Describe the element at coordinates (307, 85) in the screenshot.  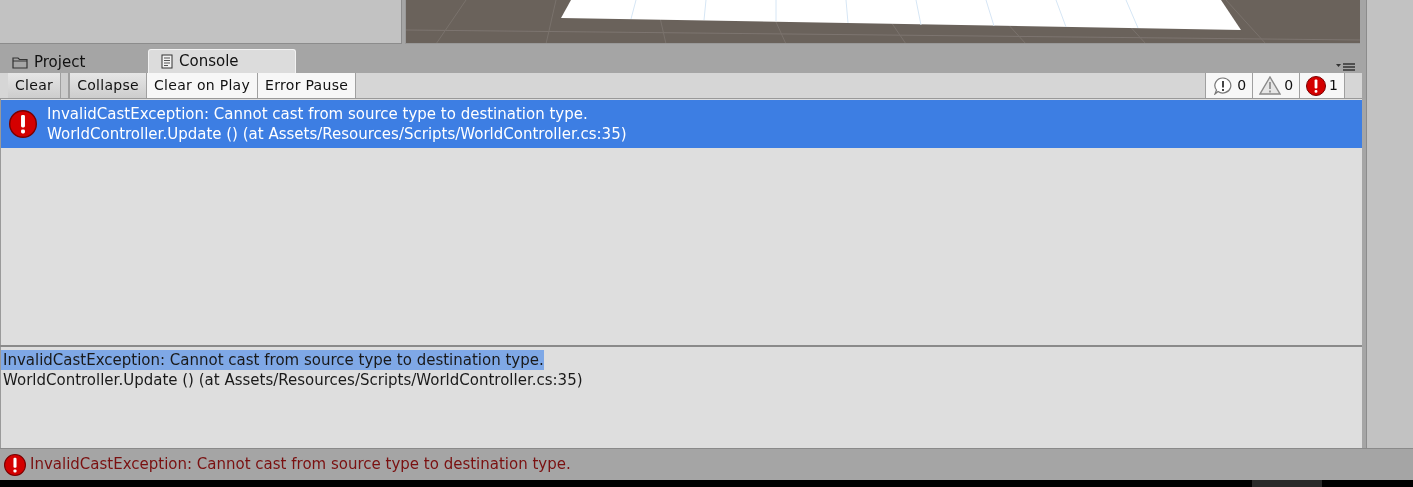
I see `toolbar-button: Error Pause` at that location.